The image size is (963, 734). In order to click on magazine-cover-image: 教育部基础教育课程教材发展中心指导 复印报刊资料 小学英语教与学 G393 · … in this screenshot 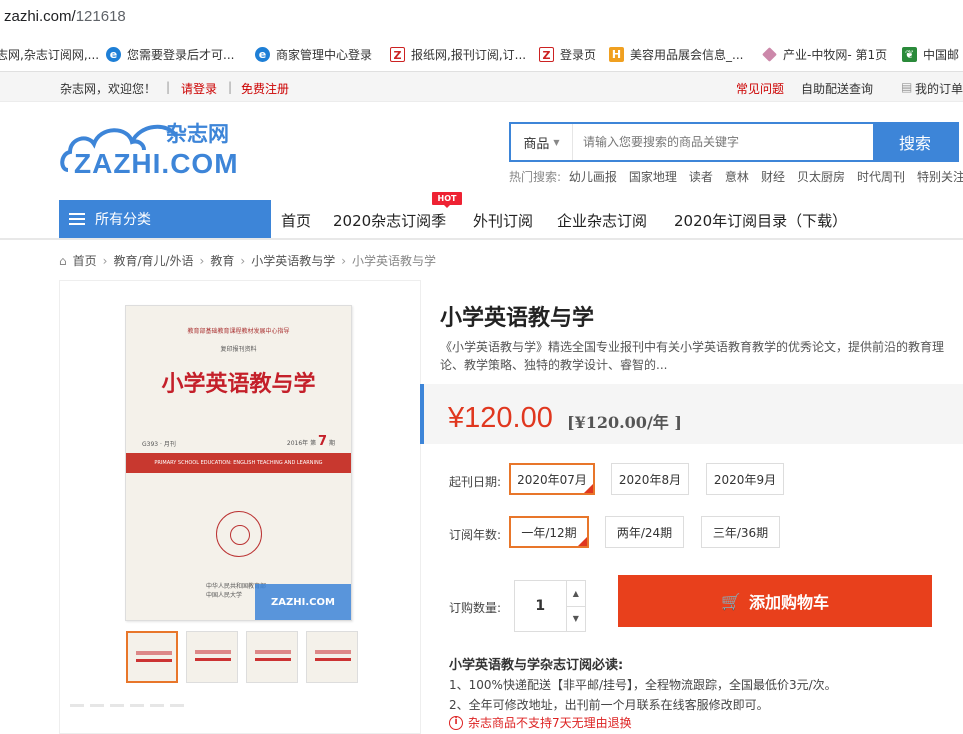, I will do `click(238, 463)`.